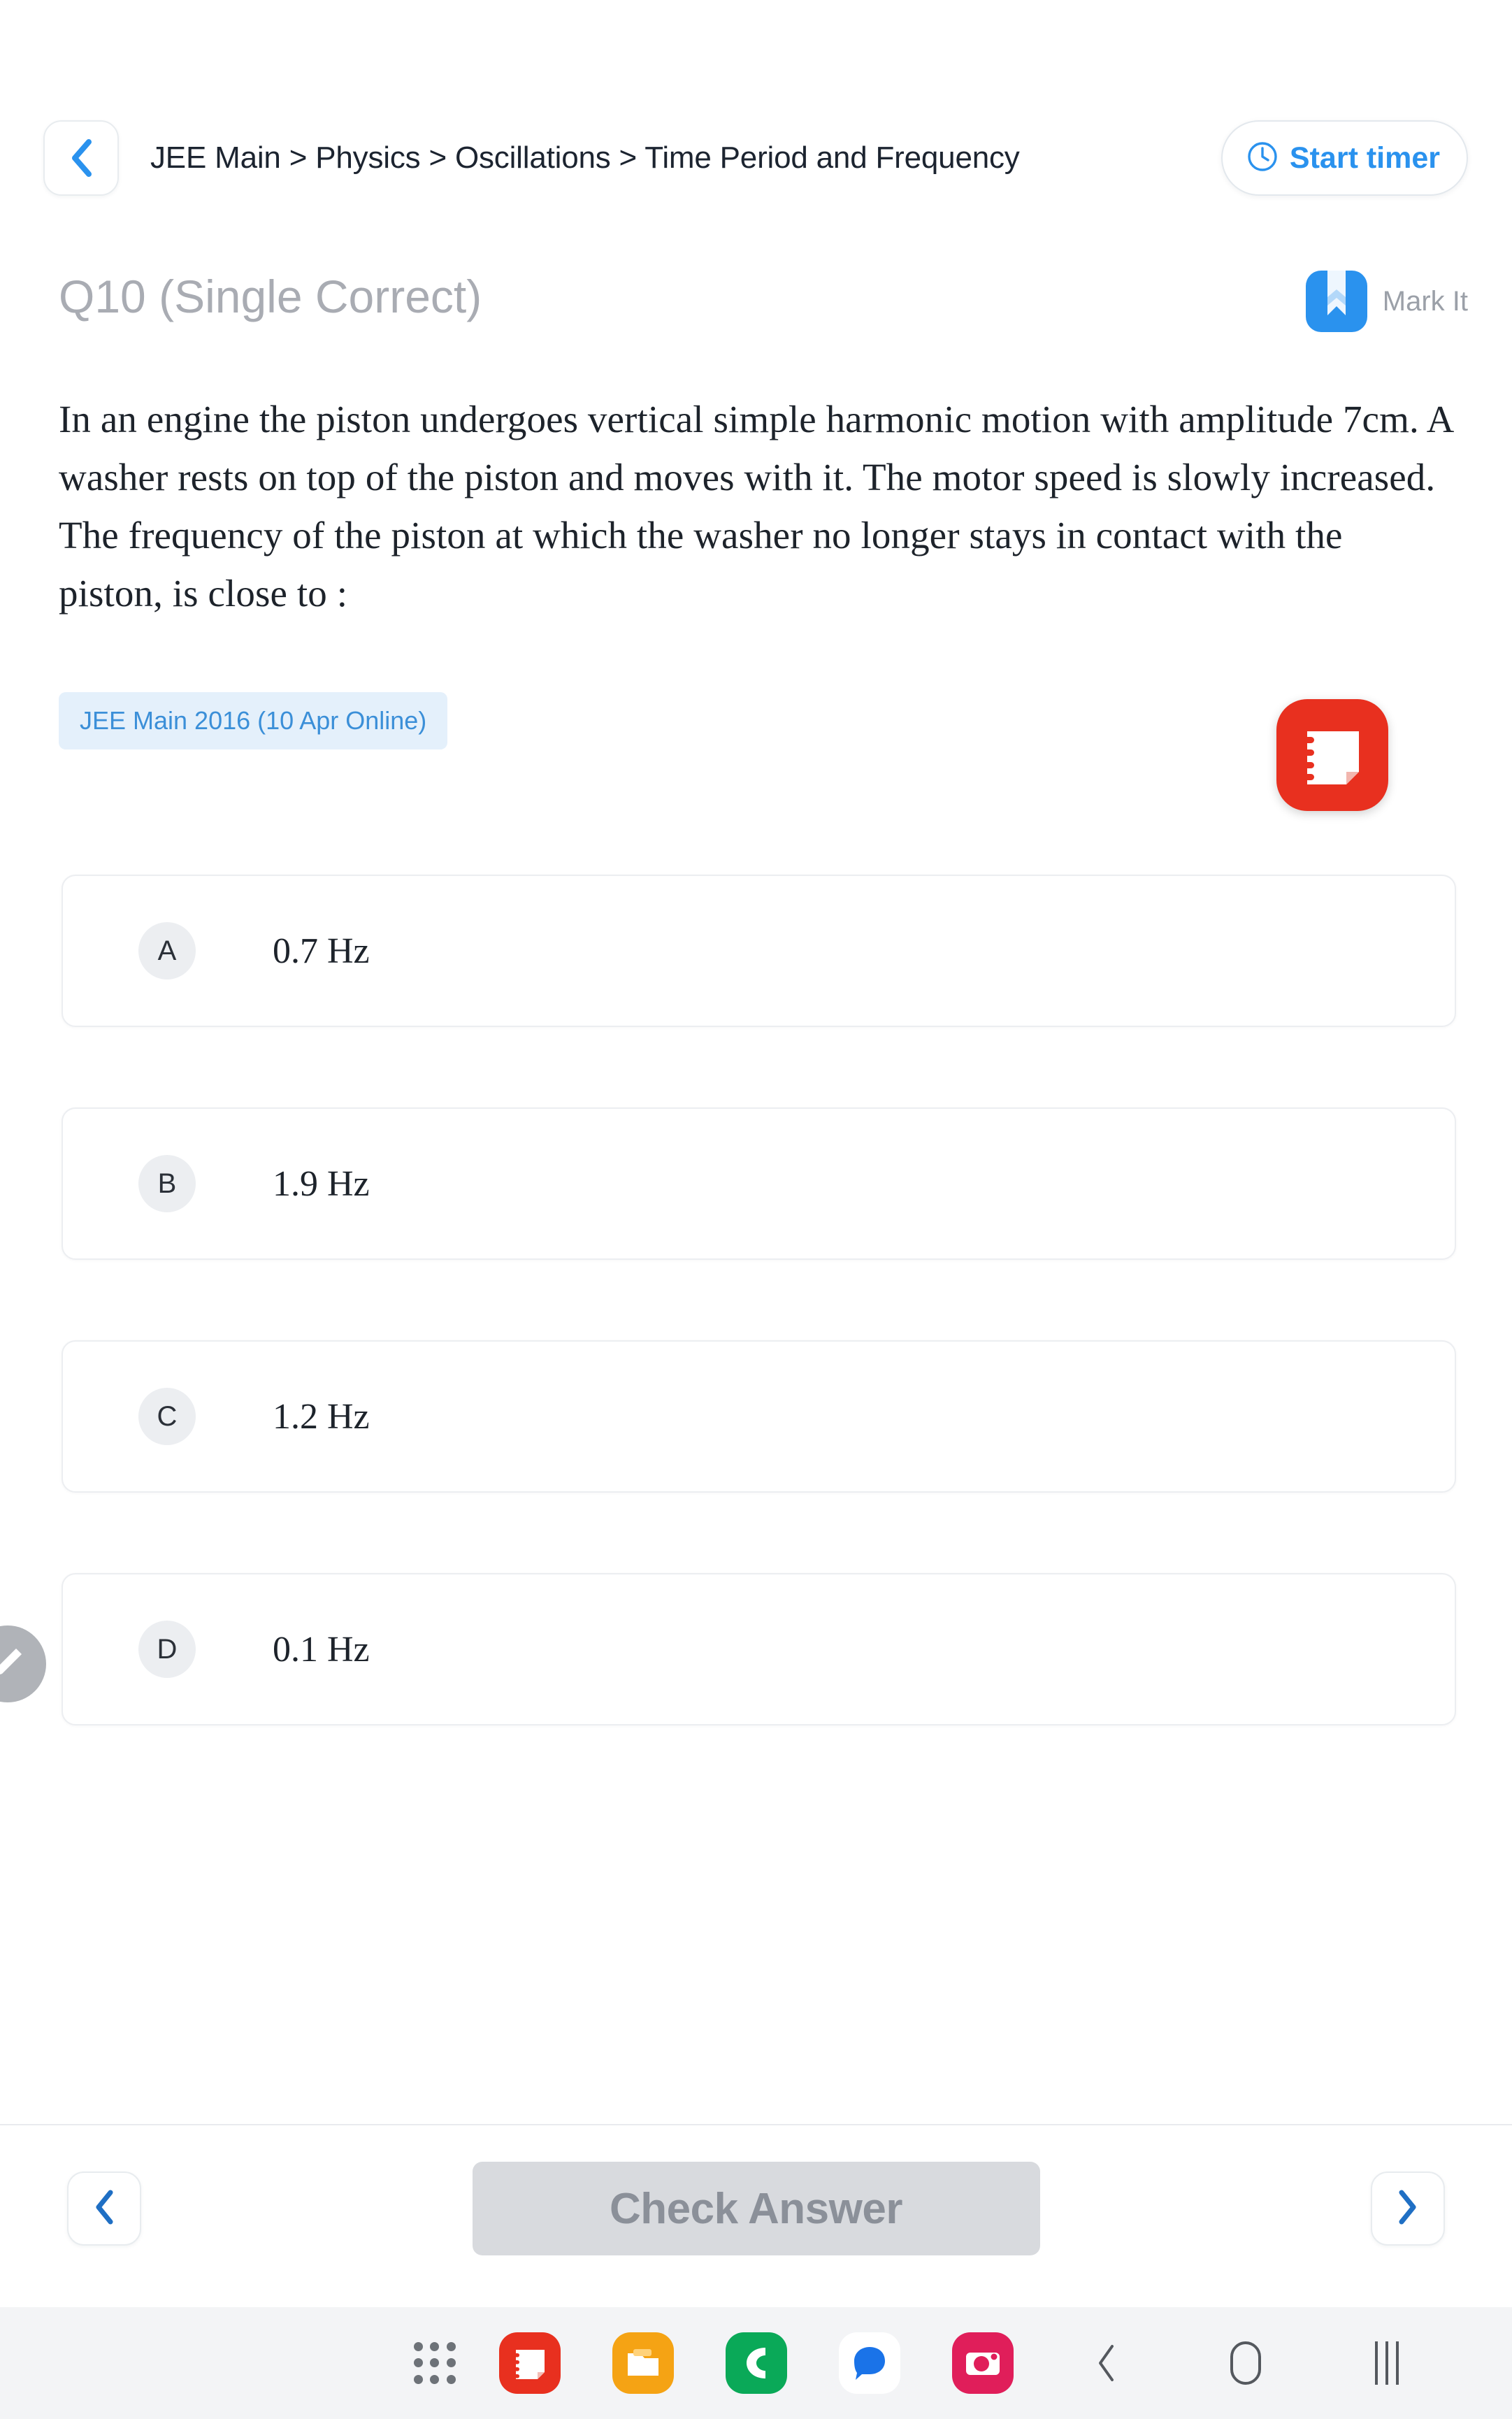  I want to click on option-key-badge: A, so click(167, 950).